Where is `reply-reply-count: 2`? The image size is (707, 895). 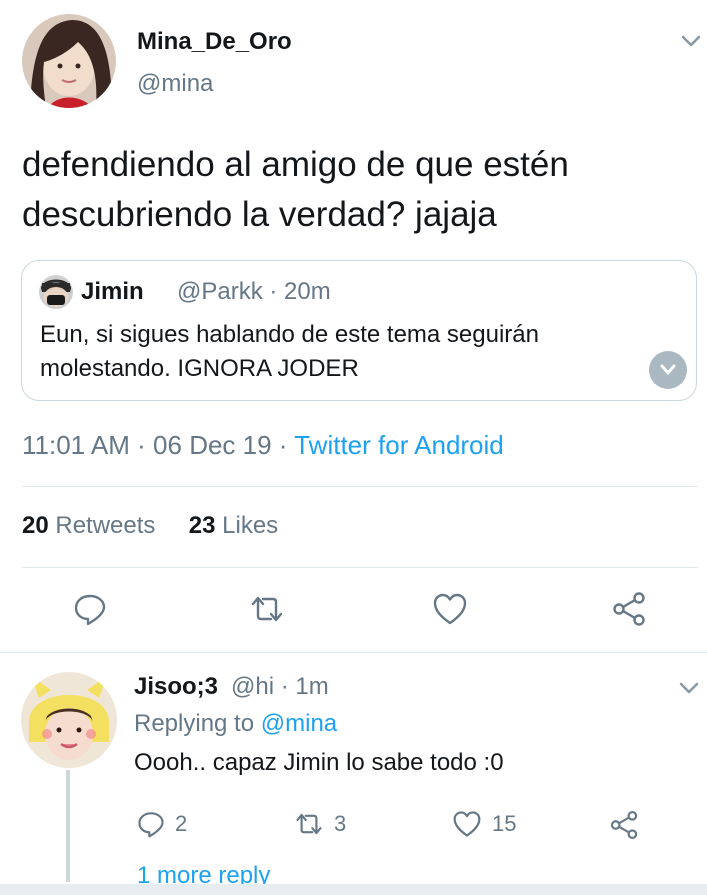 reply-reply-count: 2 is located at coordinates (181, 823).